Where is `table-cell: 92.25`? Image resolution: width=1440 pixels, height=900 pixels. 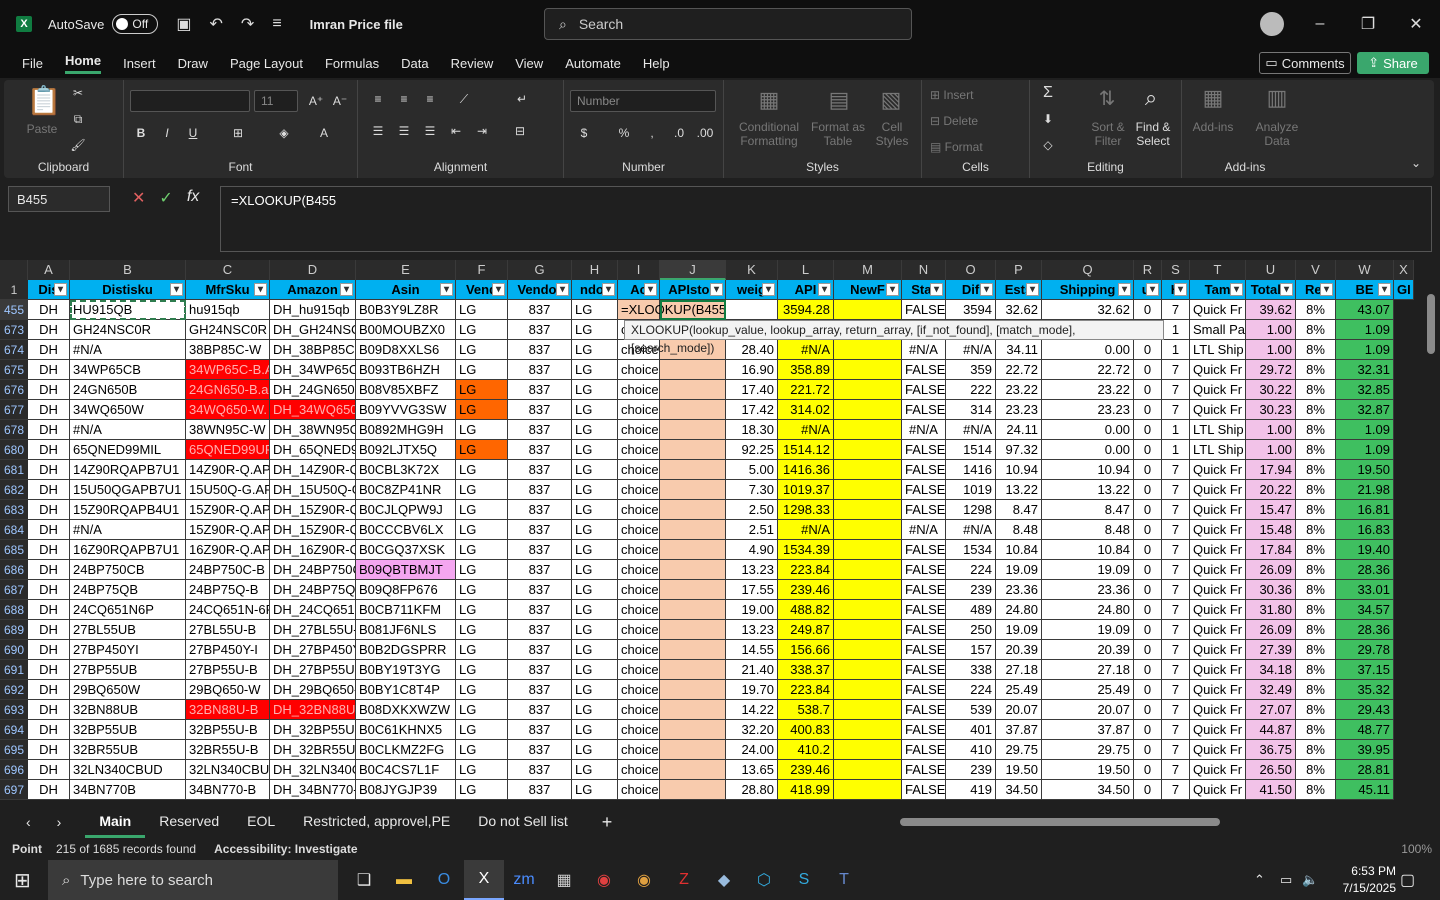 table-cell: 92.25 is located at coordinates (752, 450).